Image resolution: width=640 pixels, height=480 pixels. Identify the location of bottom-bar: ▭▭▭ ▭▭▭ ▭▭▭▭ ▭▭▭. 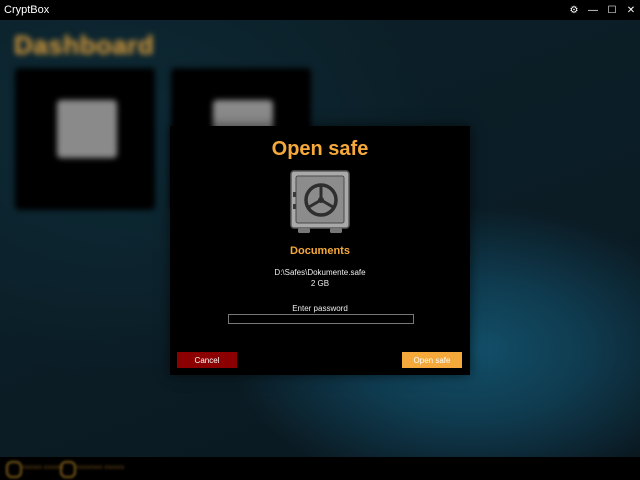
(320, 468).